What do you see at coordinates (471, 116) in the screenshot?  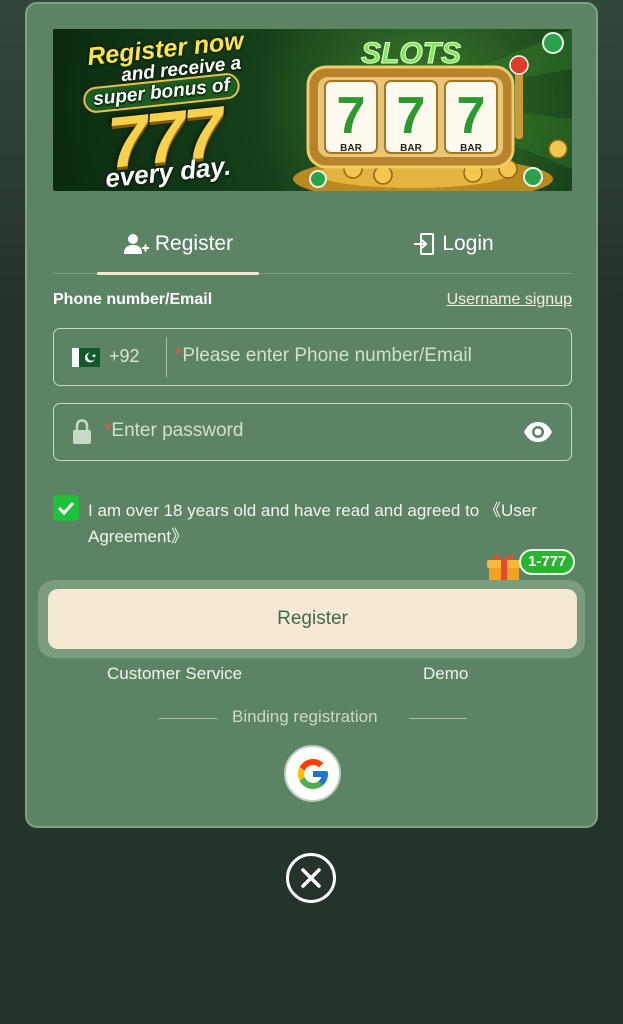 I see `reel-seven-3: 7` at bounding box center [471, 116].